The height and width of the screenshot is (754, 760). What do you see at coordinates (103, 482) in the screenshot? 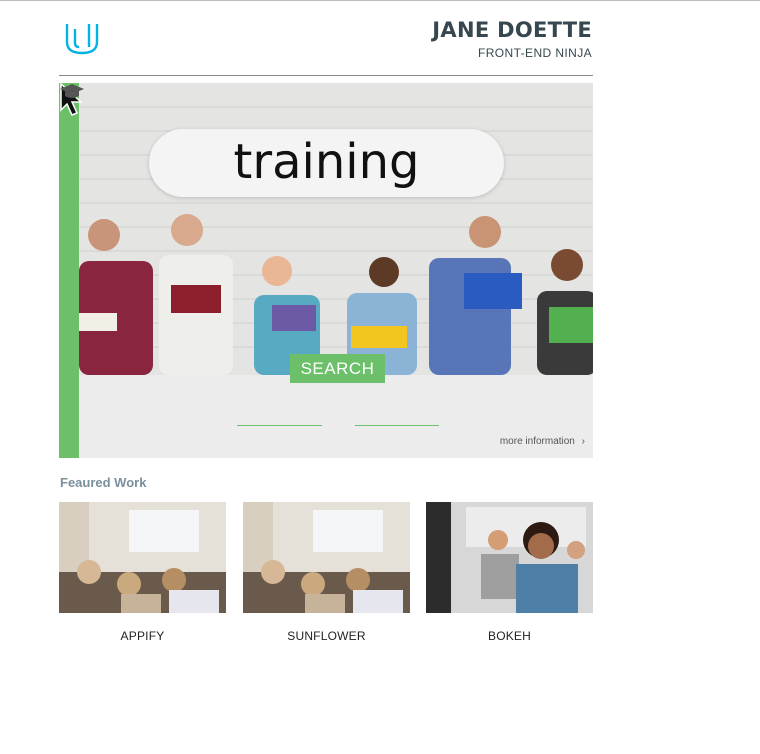
I see `featured-work-title: Feaured Work` at bounding box center [103, 482].